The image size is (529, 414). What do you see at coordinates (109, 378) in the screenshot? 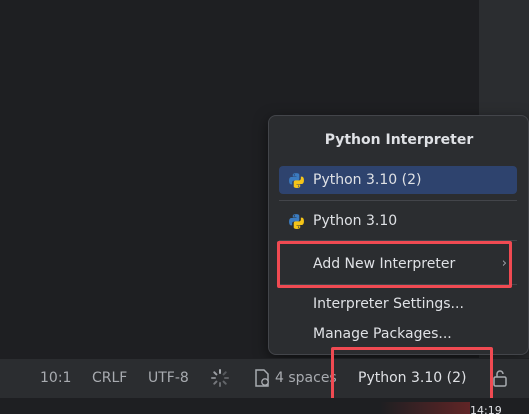
I see `line-ending: CRLF` at bounding box center [109, 378].